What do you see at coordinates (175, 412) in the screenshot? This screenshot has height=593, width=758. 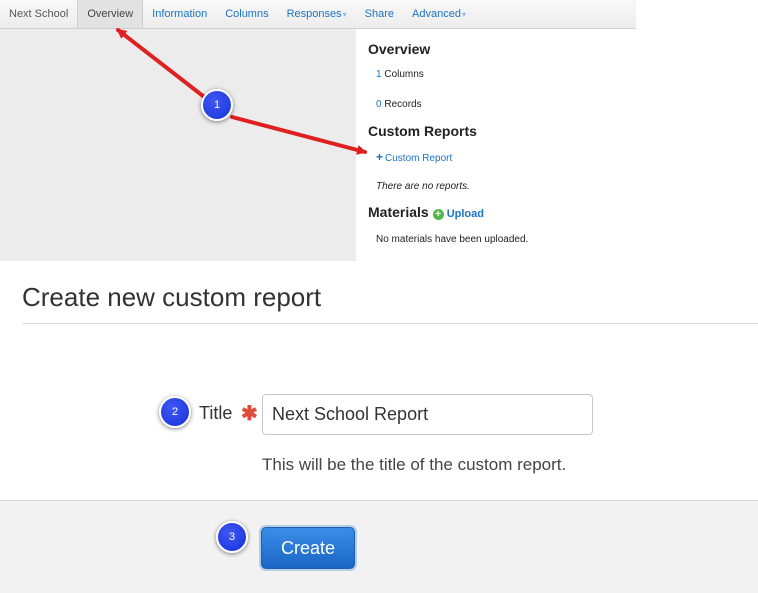 I see `callout-2: 2` at bounding box center [175, 412].